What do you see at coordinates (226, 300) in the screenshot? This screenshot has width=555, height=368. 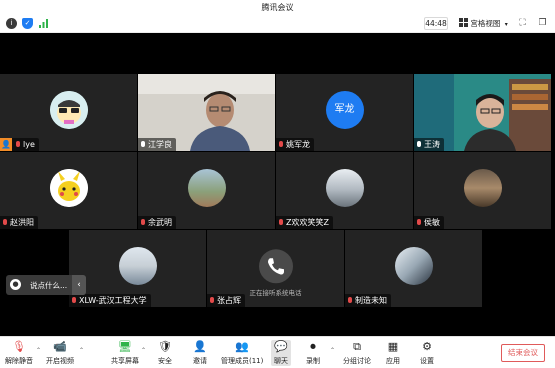 I see `participant-name-label: 张占辉` at bounding box center [226, 300].